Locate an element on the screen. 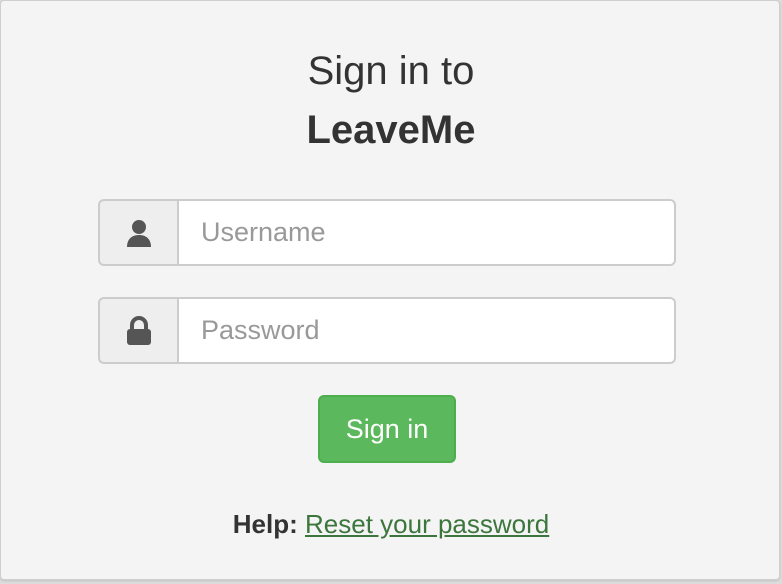 The width and height of the screenshot is (782, 584). lock-icon is located at coordinates (138, 330).